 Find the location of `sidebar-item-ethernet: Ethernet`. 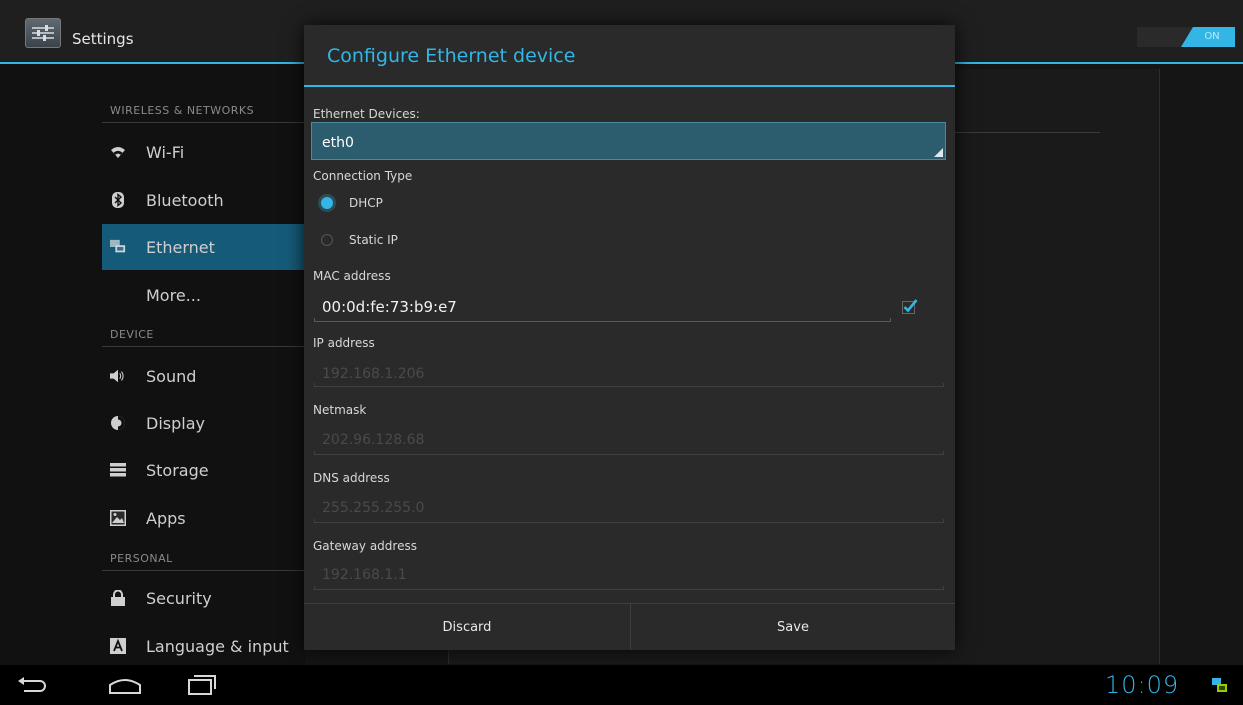

sidebar-item-ethernet: Ethernet is located at coordinates (203, 247).